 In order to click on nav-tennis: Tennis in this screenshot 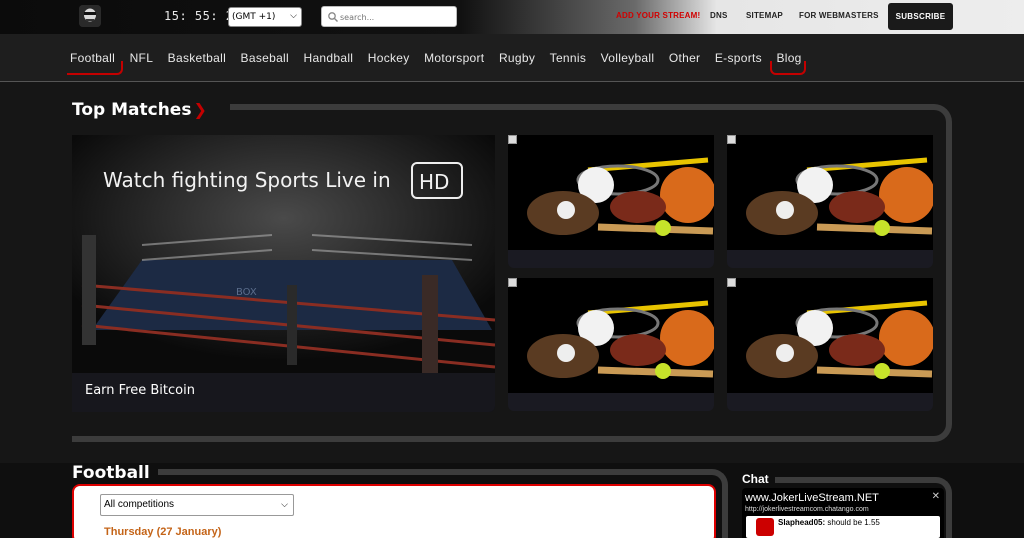, I will do `click(568, 58)`.